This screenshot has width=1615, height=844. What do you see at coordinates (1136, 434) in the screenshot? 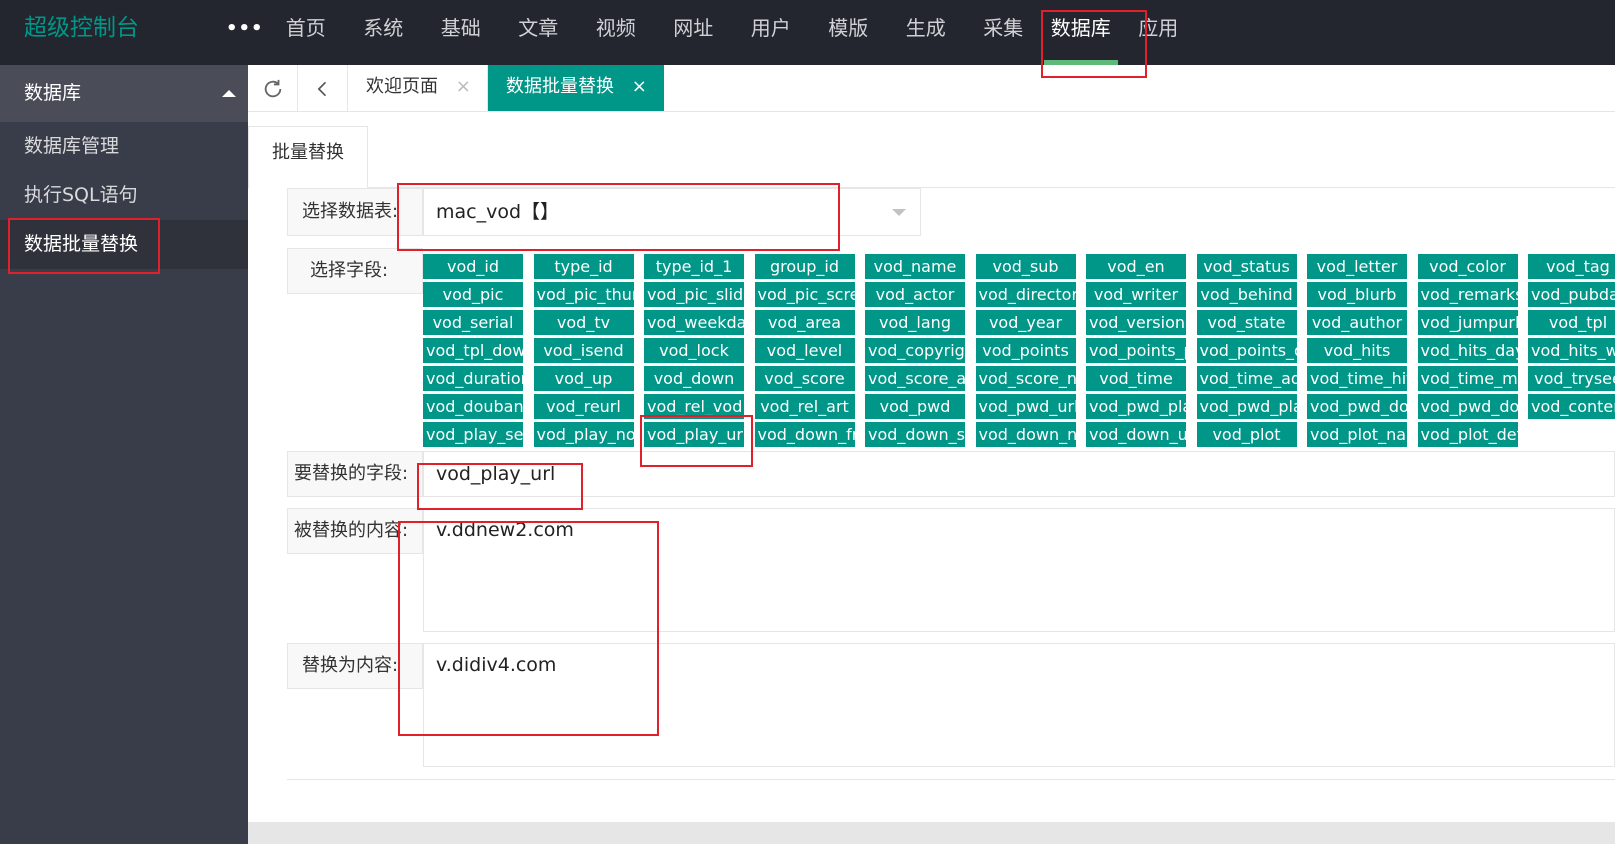
I see `field-chip: vod_down_url` at bounding box center [1136, 434].